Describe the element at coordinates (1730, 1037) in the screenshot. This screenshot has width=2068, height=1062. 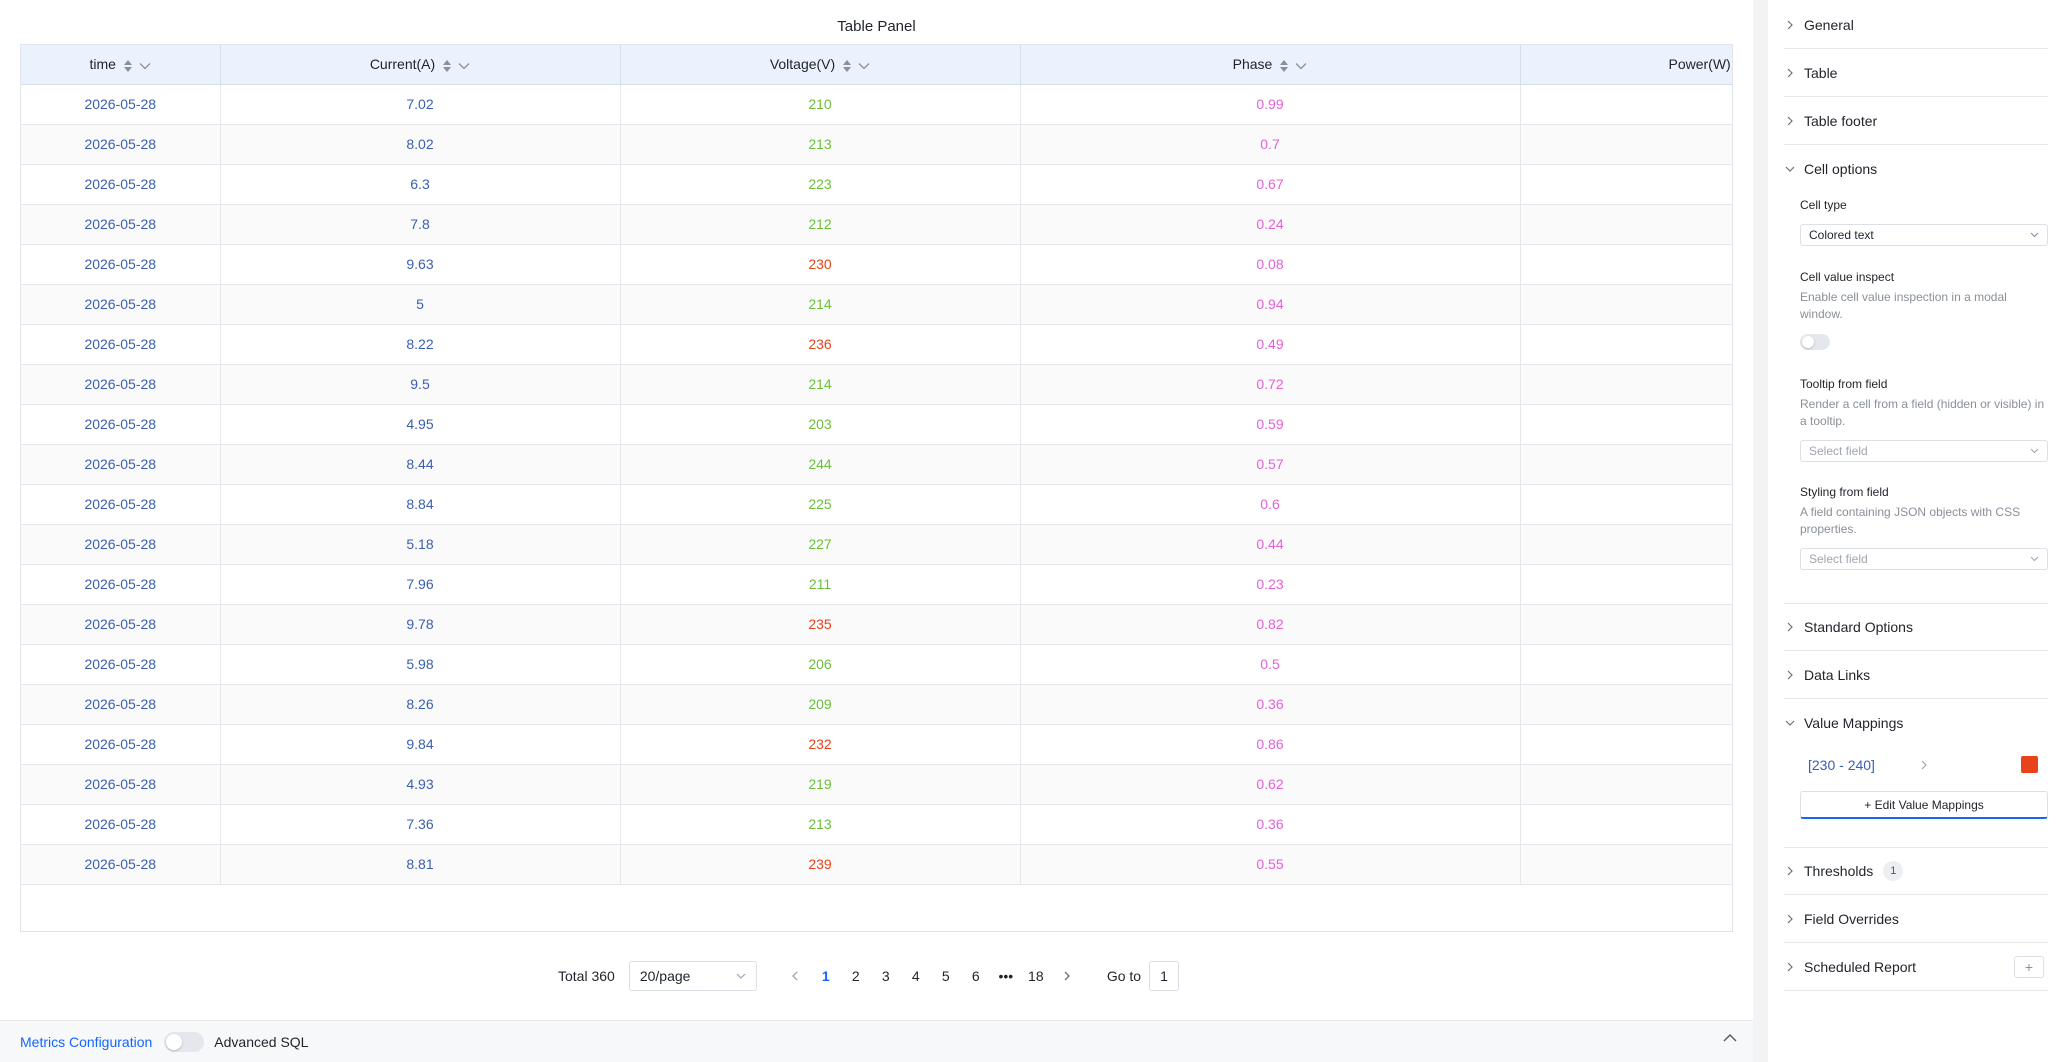
I see `chevron-up-icon` at that location.